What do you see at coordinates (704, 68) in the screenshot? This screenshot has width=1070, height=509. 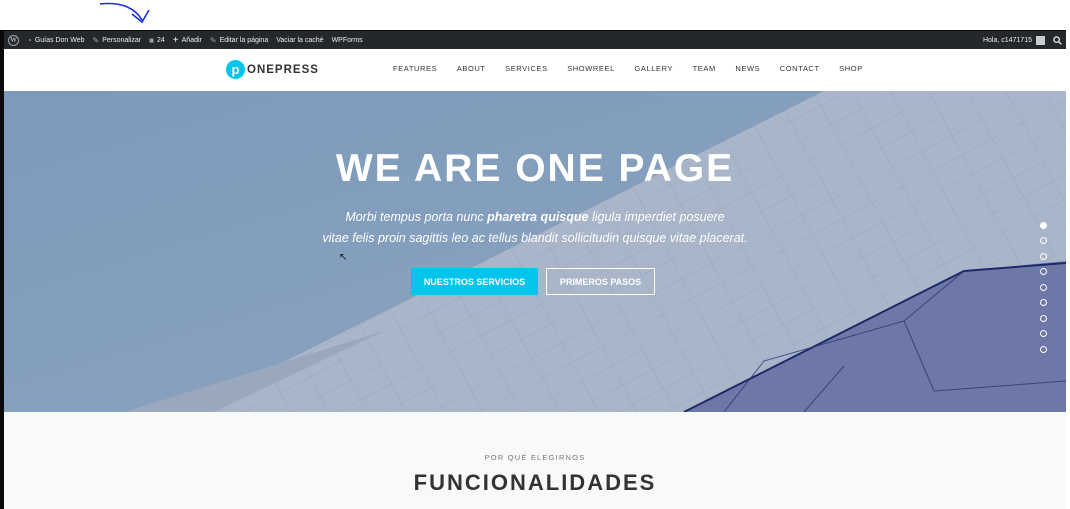 I see `nav-item-team: TEAM` at bounding box center [704, 68].